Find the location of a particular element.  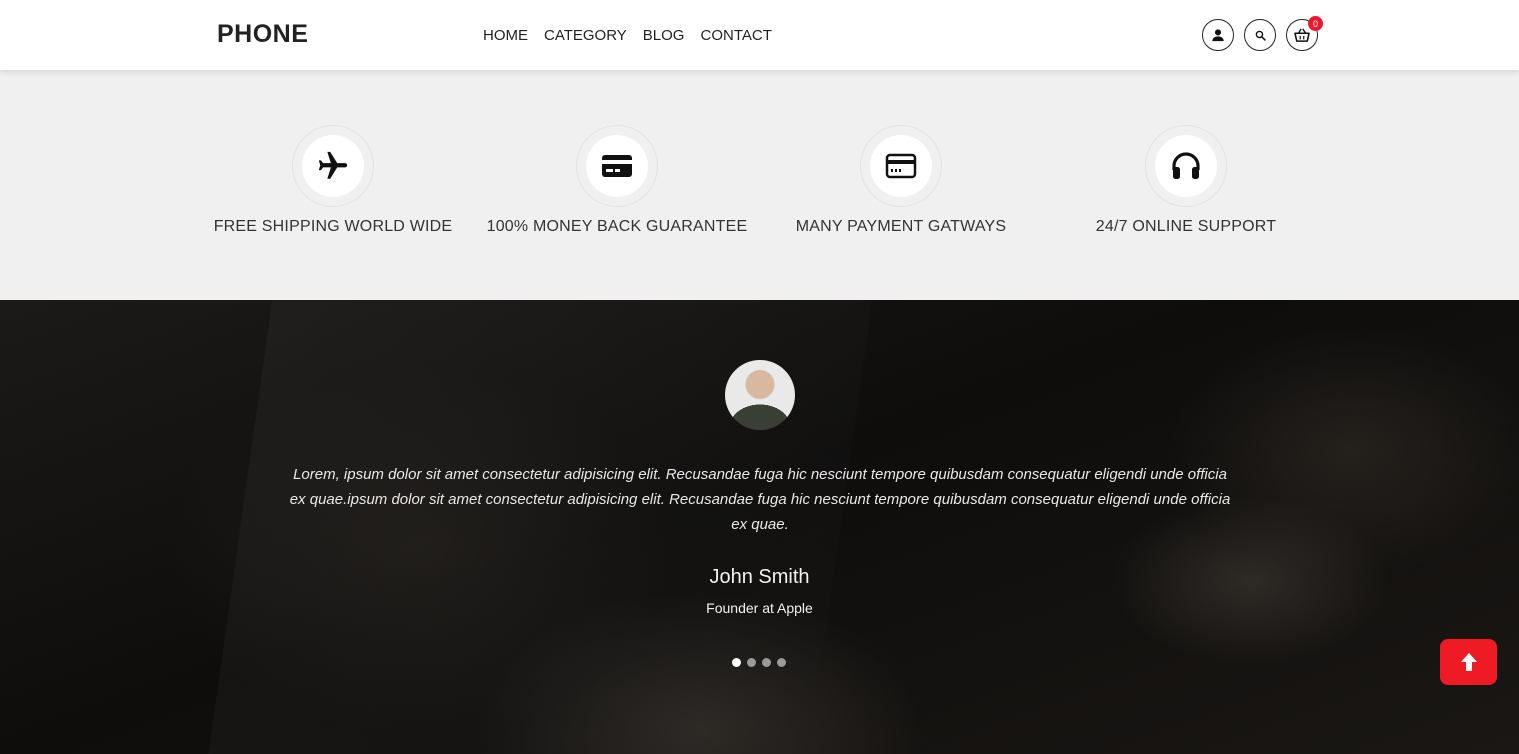

nav-blog: BLOG is located at coordinates (664, 35).